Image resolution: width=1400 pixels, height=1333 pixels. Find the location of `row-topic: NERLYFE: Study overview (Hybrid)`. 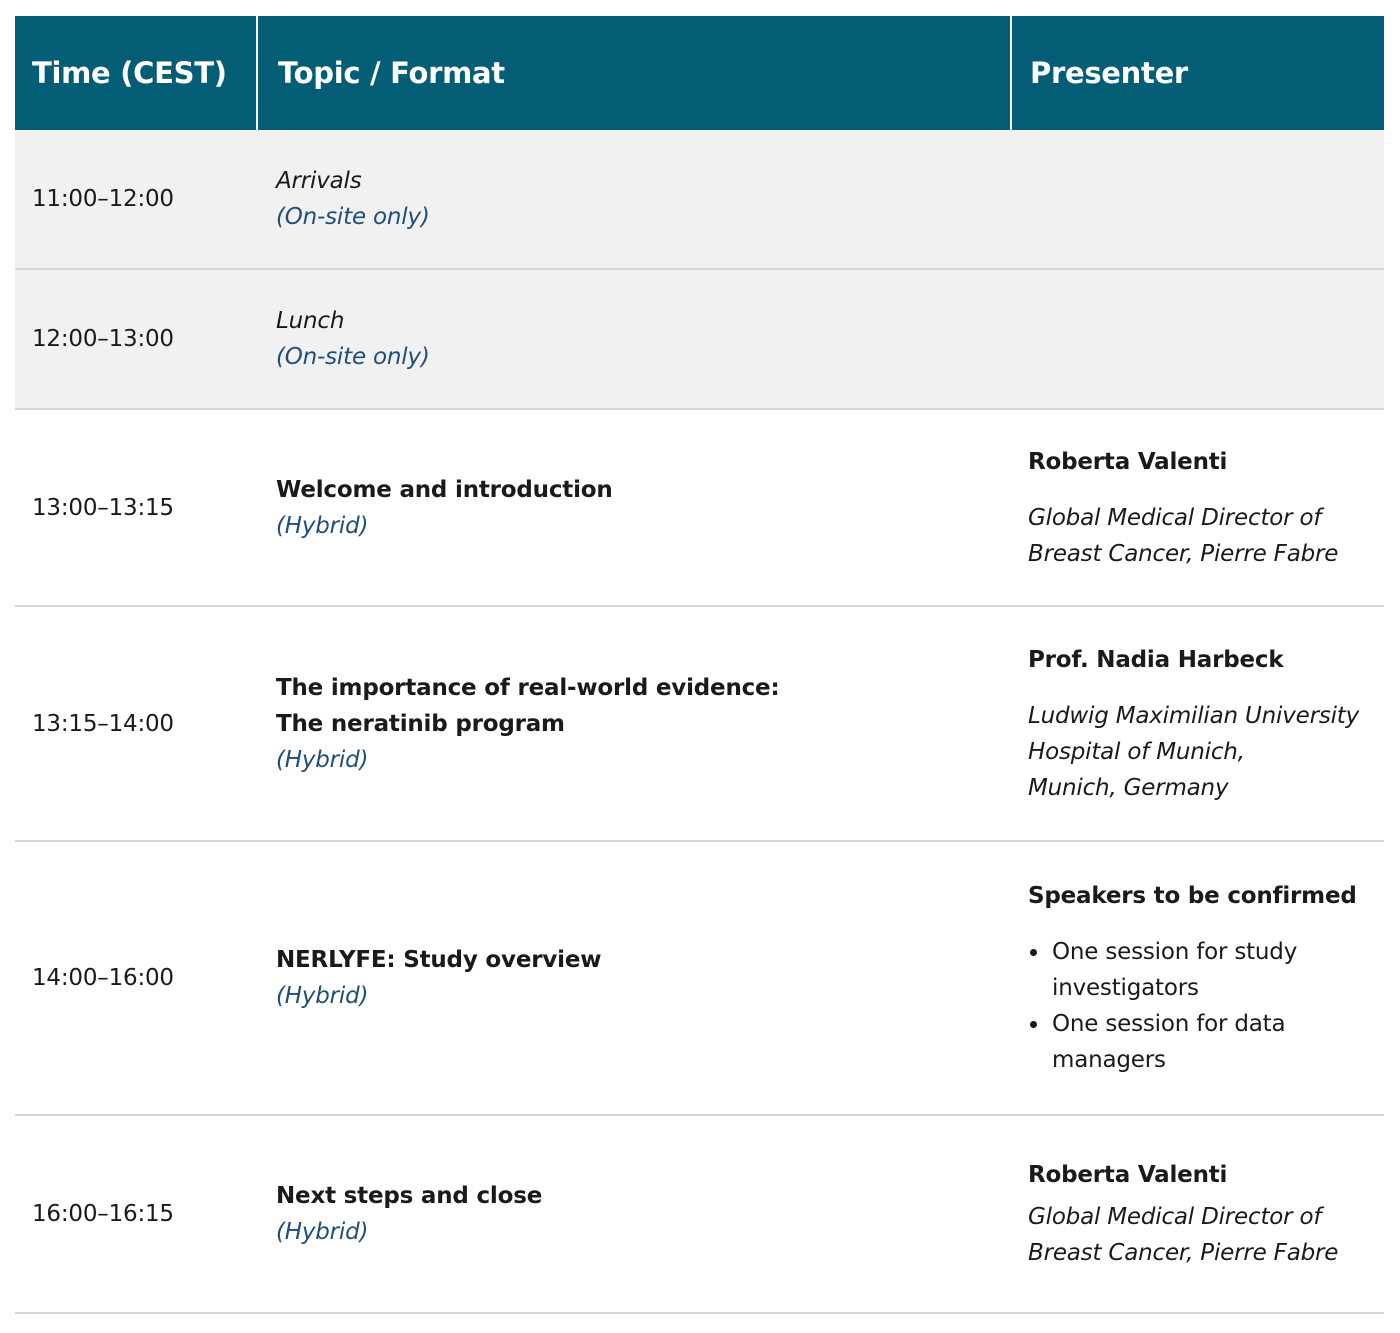

row-topic: NERLYFE: Study overview (Hybrid) is located at coordinates (633, 978).